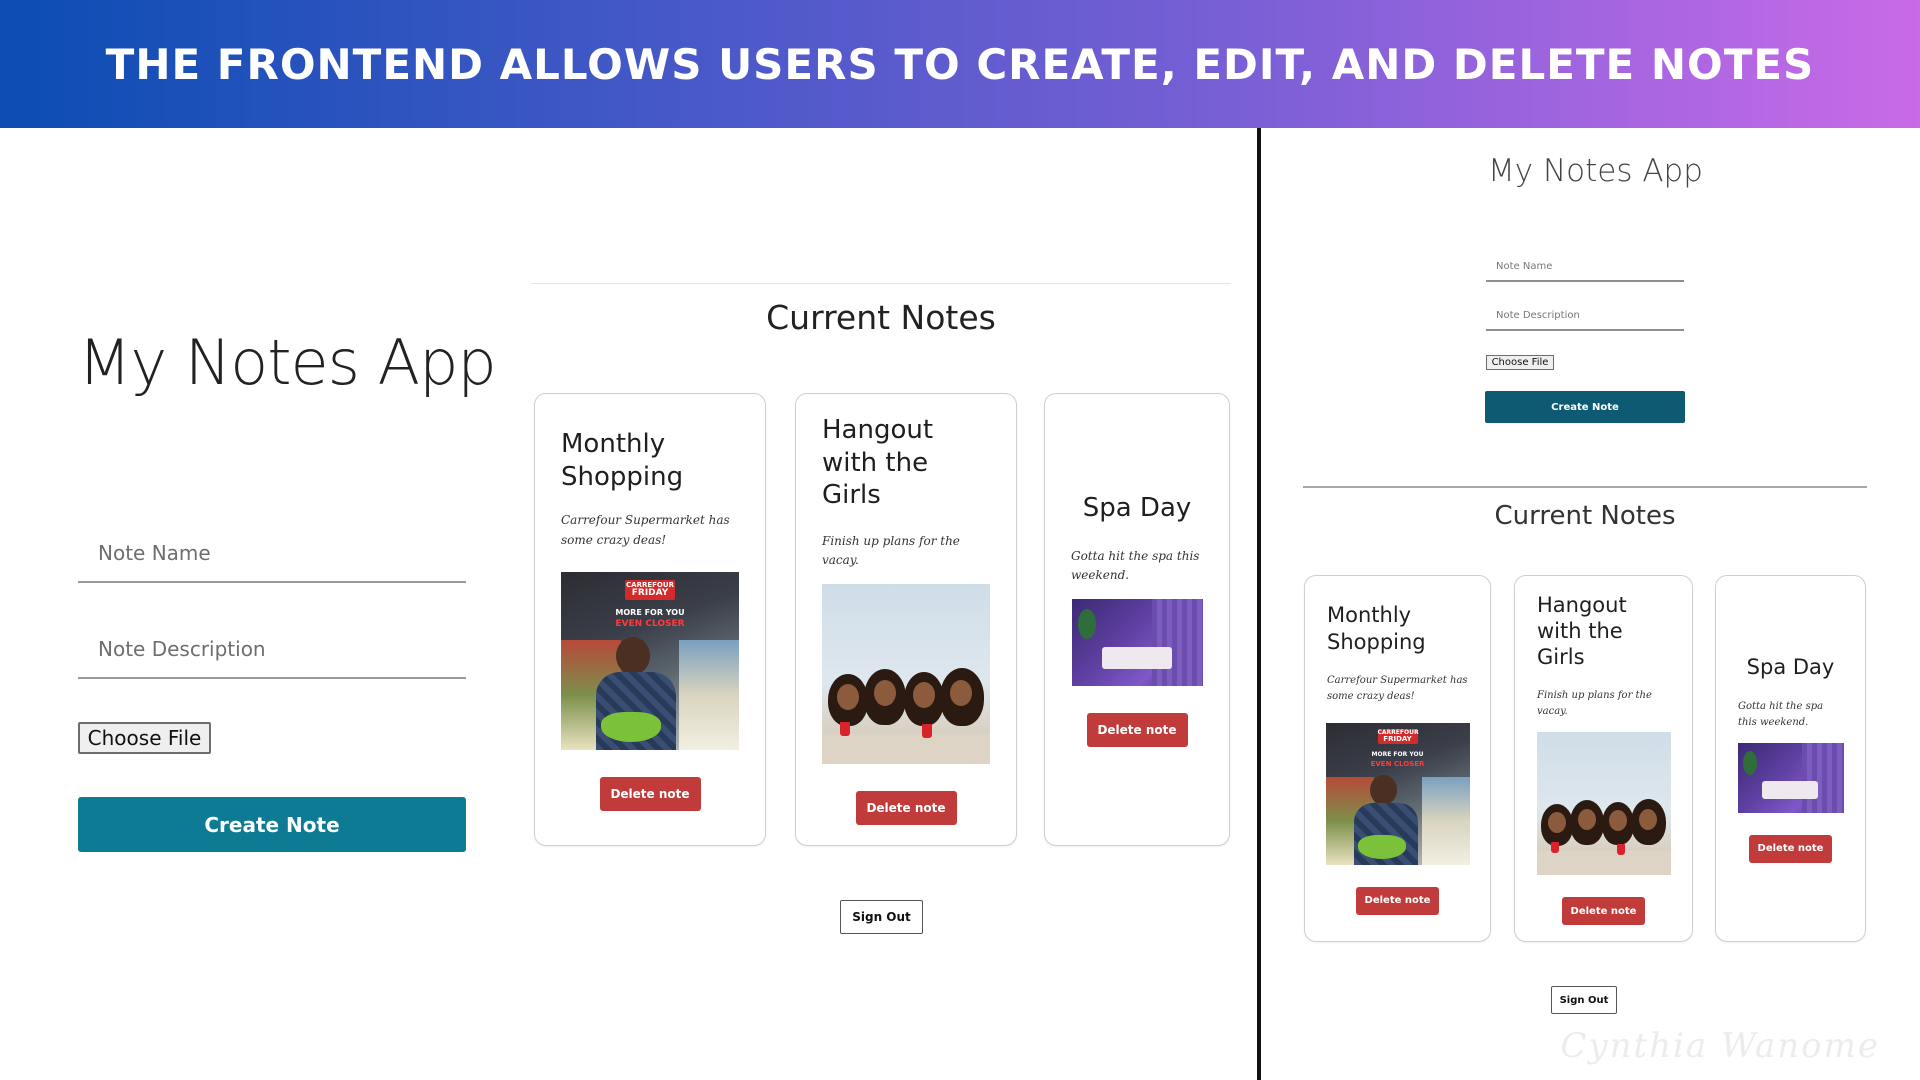 Image resolution: width=1920 pixels, height=1080 pixels. I want to click on panel-divider, so click(1259, 604).